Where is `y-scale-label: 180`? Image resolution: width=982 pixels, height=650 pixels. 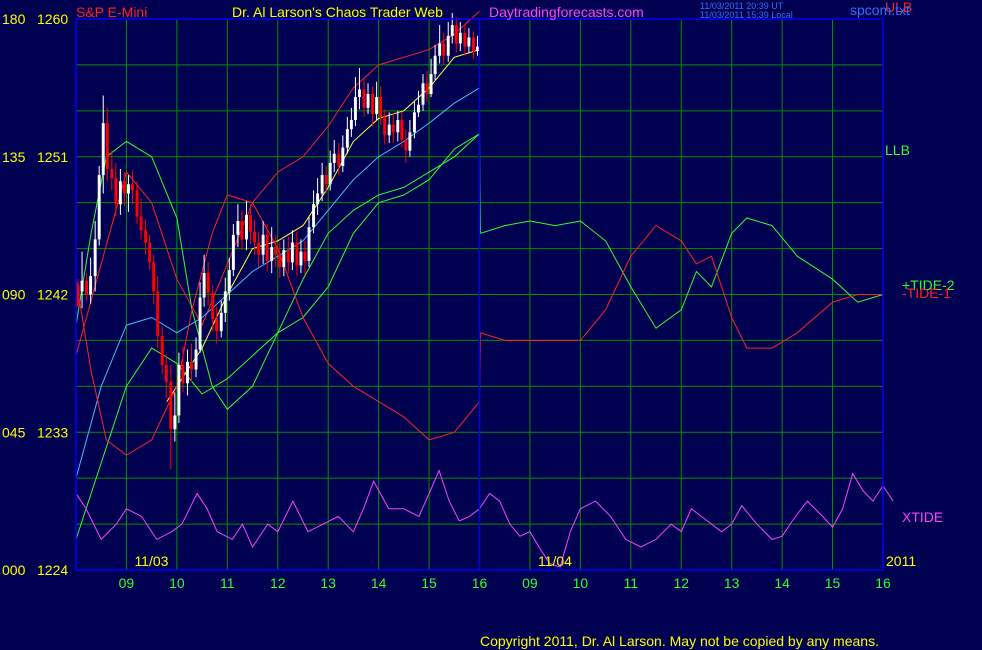
y-scale-label: 180 is located at coordinates (14, 19).